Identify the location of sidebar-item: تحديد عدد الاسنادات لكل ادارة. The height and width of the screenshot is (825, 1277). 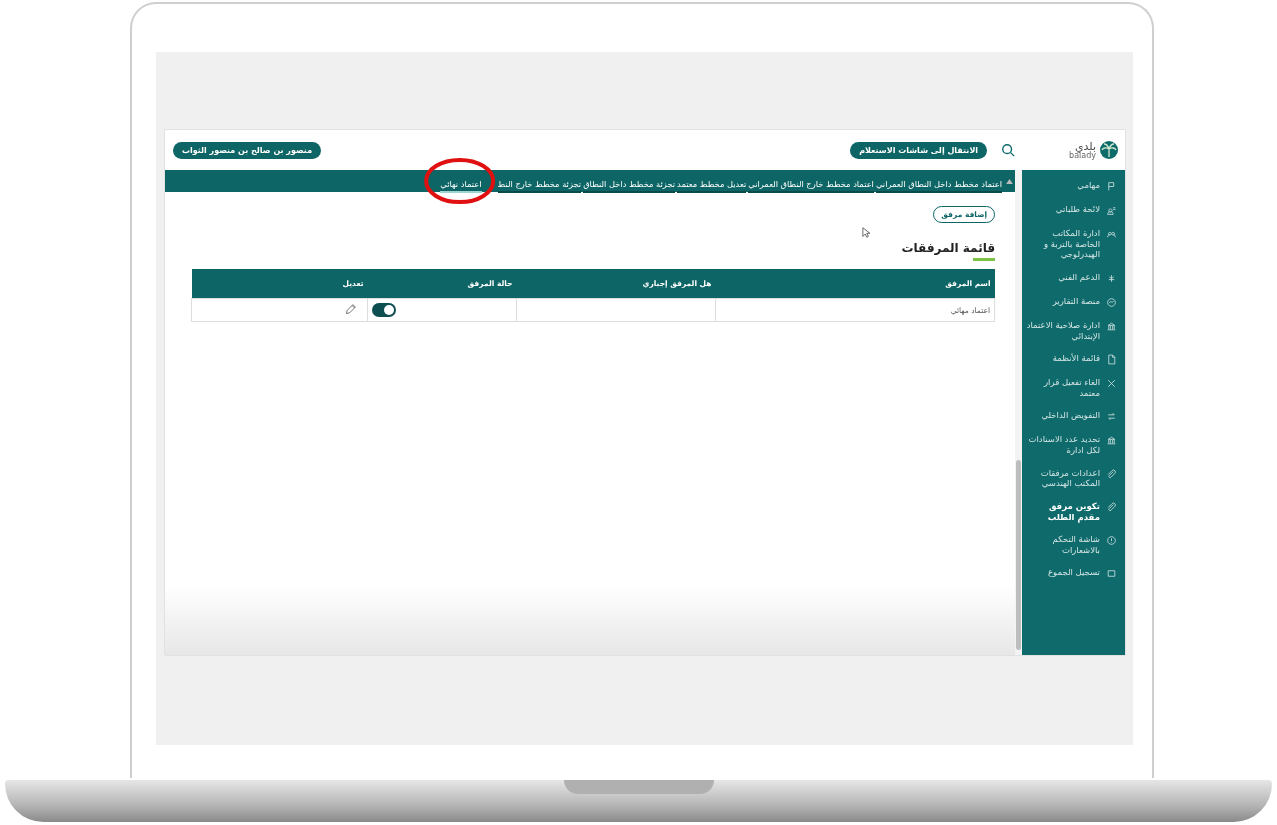
(1073, 445).